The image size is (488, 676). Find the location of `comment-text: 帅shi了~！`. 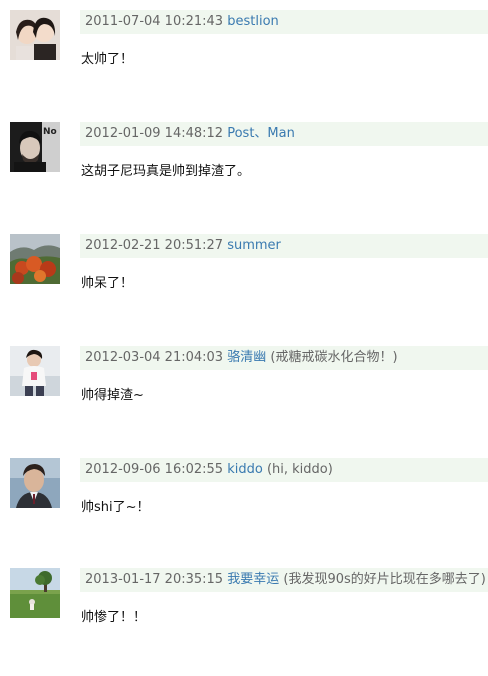

comment-text: 帅shi了~！ is located at coordinates (115, 507).